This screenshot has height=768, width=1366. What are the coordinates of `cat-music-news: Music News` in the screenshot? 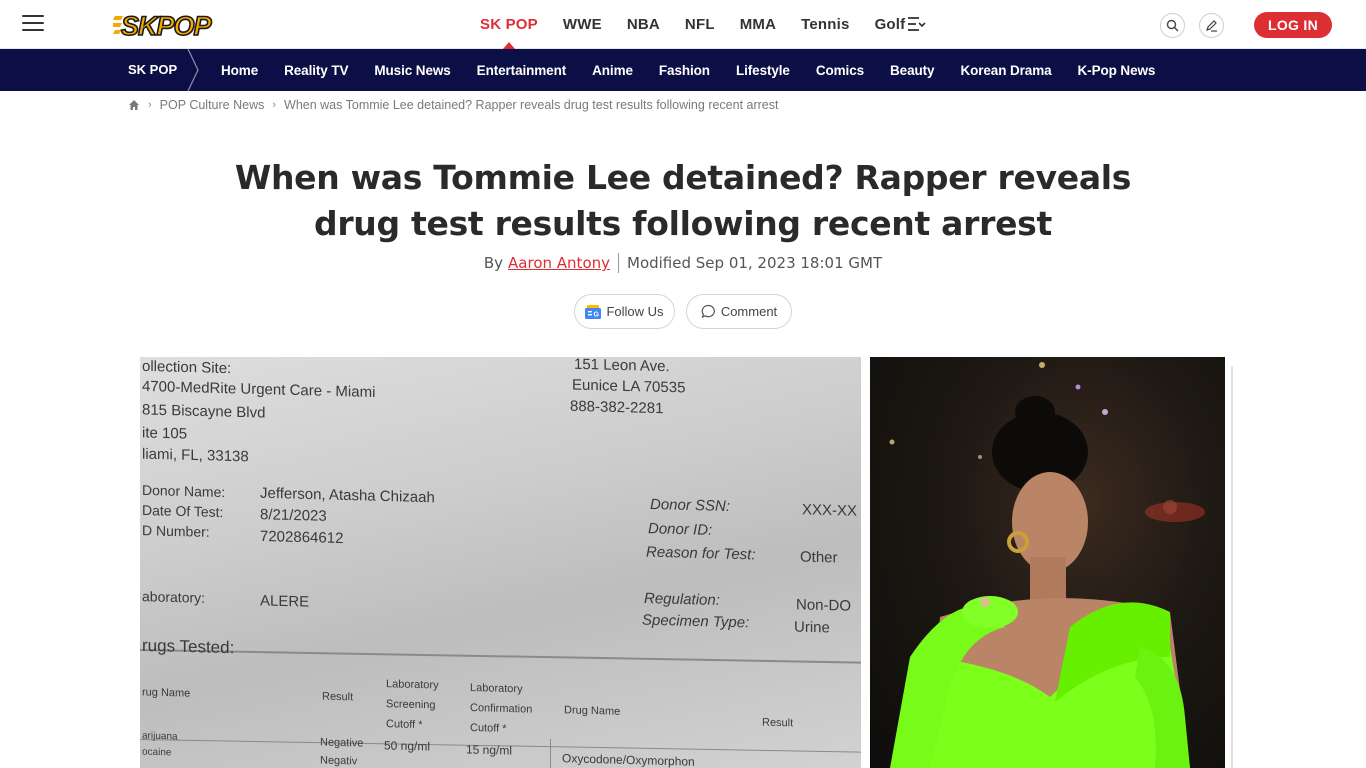 It's located at (412, 70).